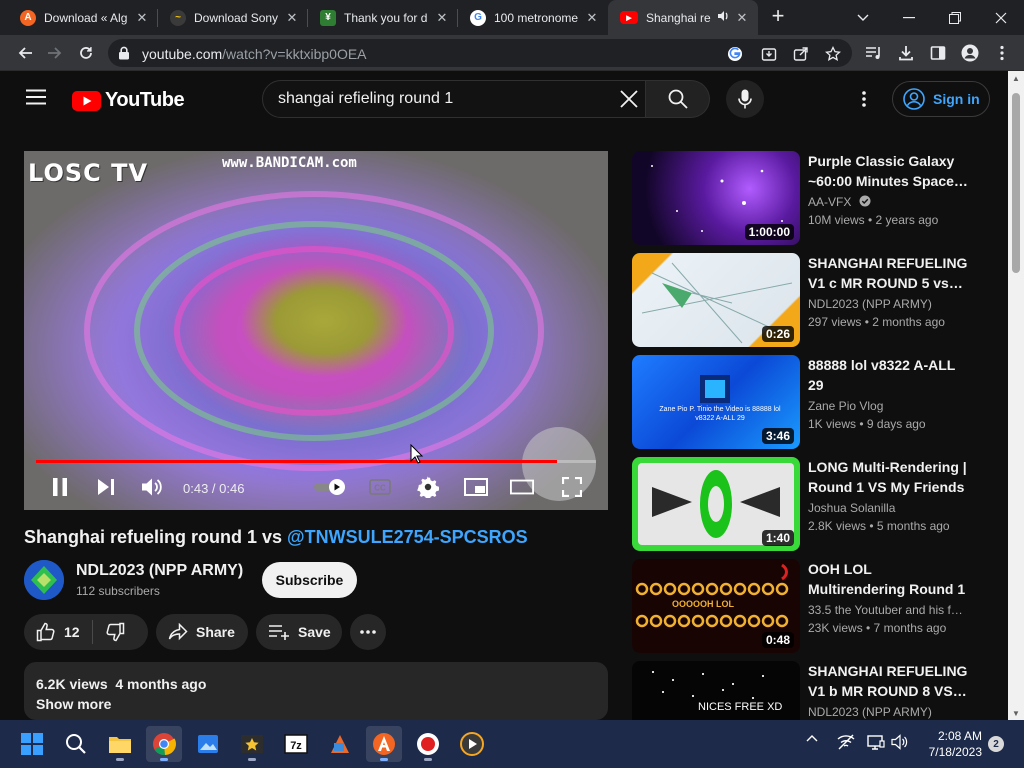 This screenshot has height=768, width=1024. I want to click on chrome-taskbar-button, so click(164, 744).